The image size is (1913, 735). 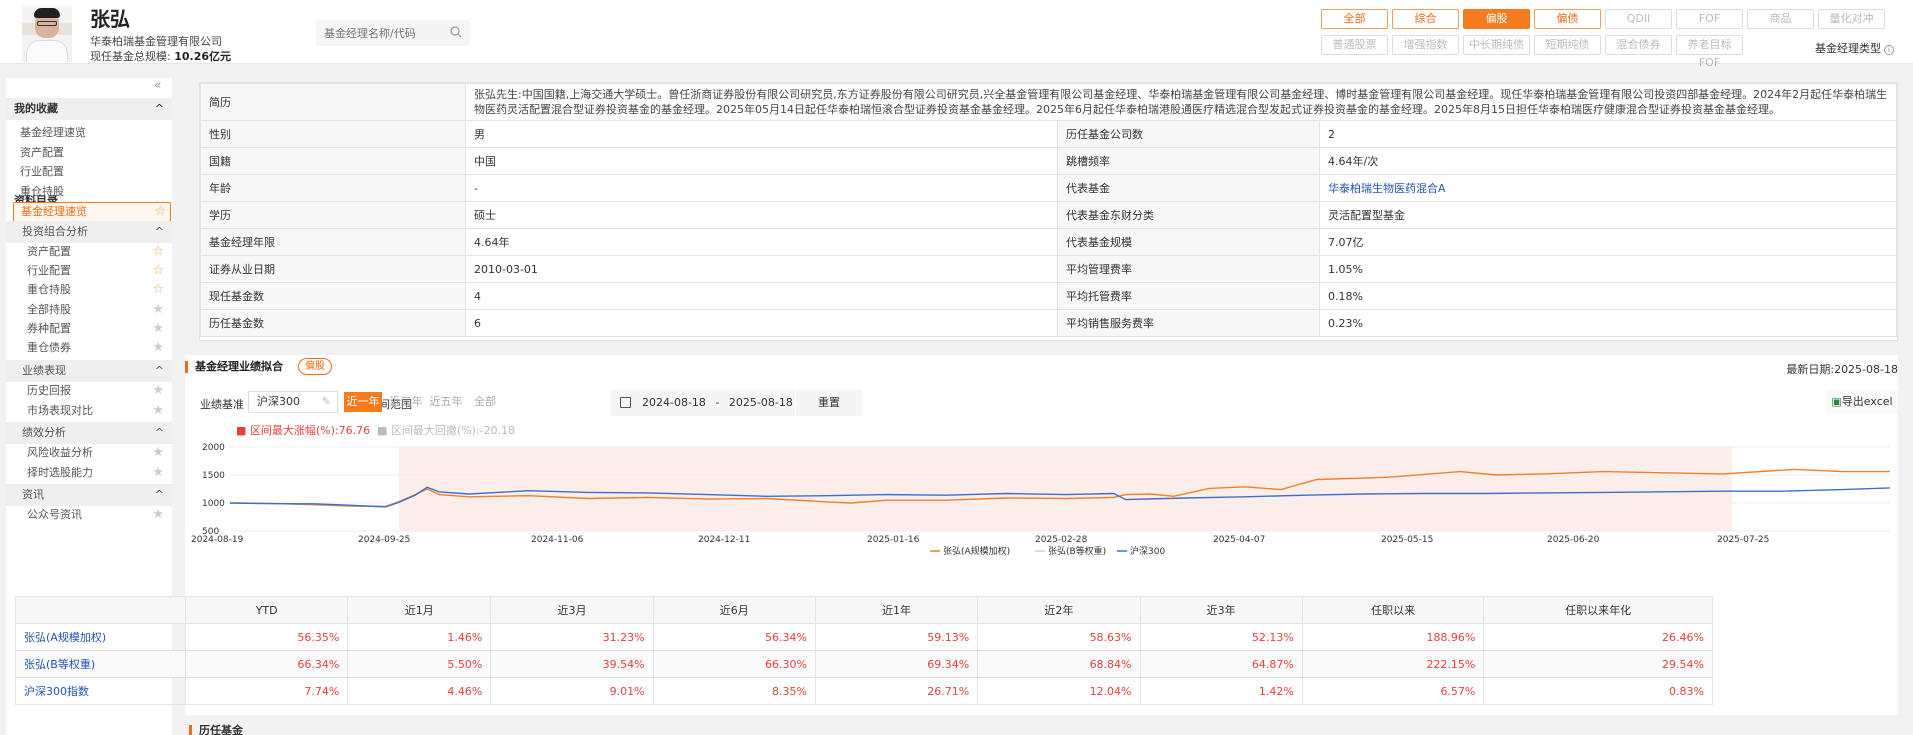 What do you see at coordinates (333, 323) in the screenshot?
I see `profile-cell-l1: 历任基金数` at bounding box center [333, 323].